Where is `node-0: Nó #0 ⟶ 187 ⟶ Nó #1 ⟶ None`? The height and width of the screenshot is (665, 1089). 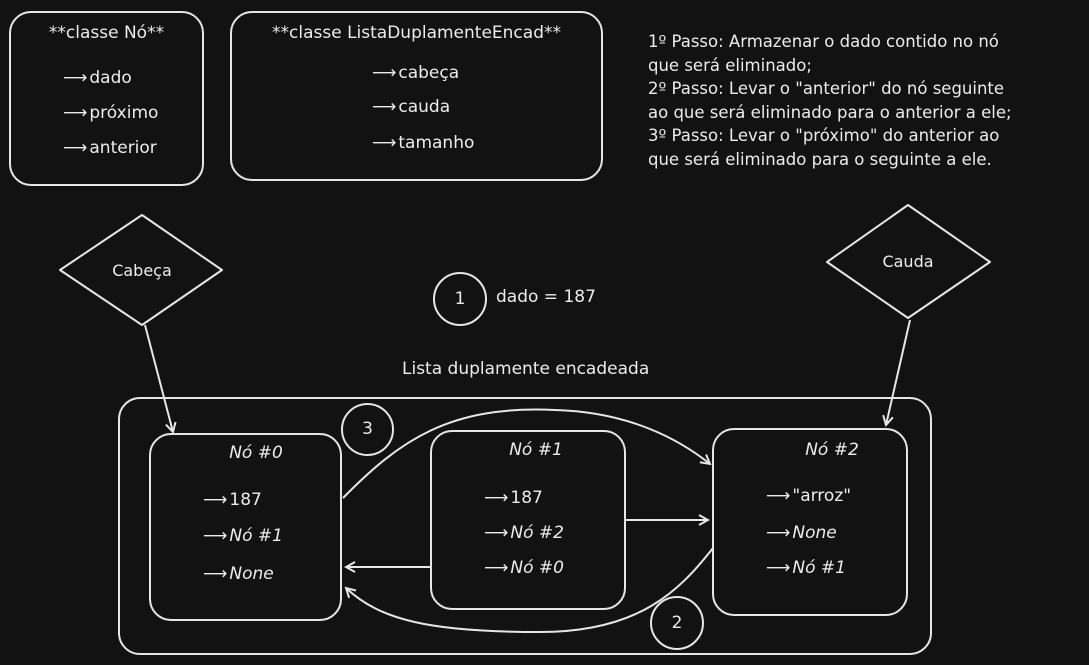 node-0: Nó #0 ⟶ 187 ⟶ Nó #1 ⟶ None is located at coordinates (245, 527).